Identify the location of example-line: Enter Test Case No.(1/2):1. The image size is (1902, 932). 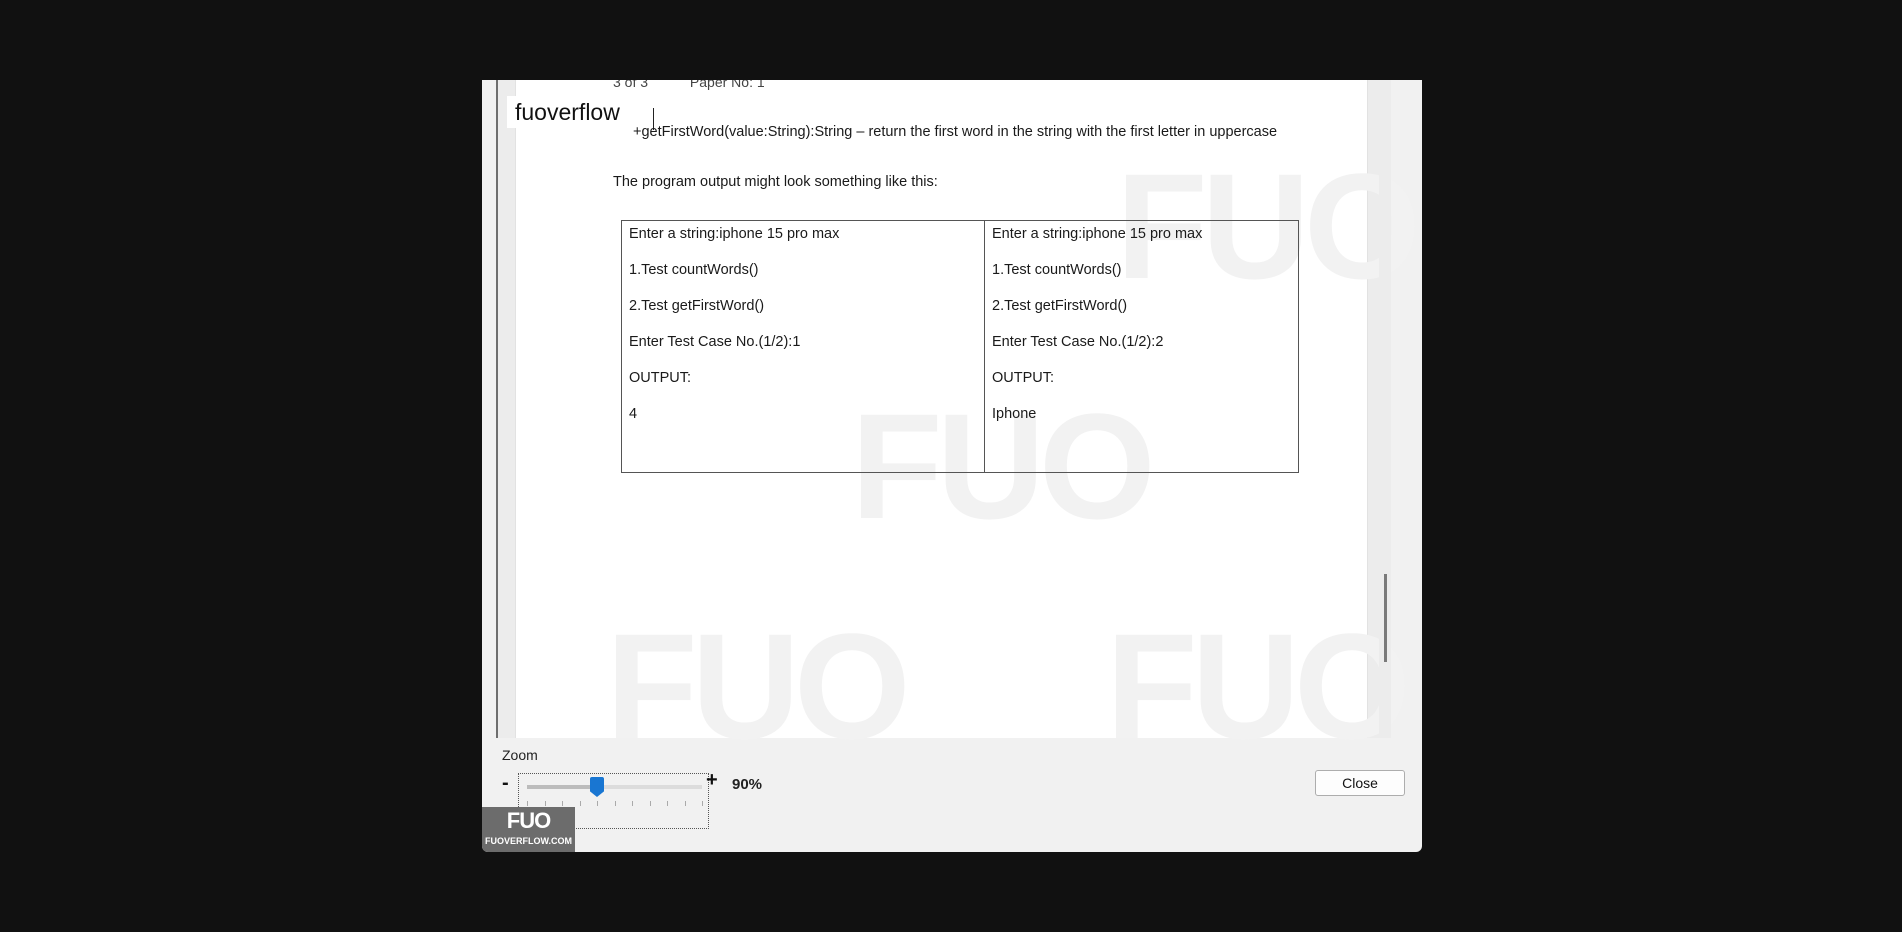
(715, 342).